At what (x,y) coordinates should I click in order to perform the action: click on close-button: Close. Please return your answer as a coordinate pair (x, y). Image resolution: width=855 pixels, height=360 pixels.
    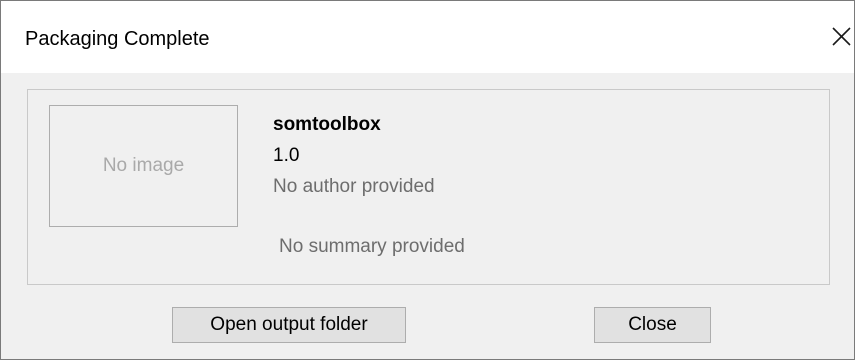
    Looking at the image, I should click on (652, 325).